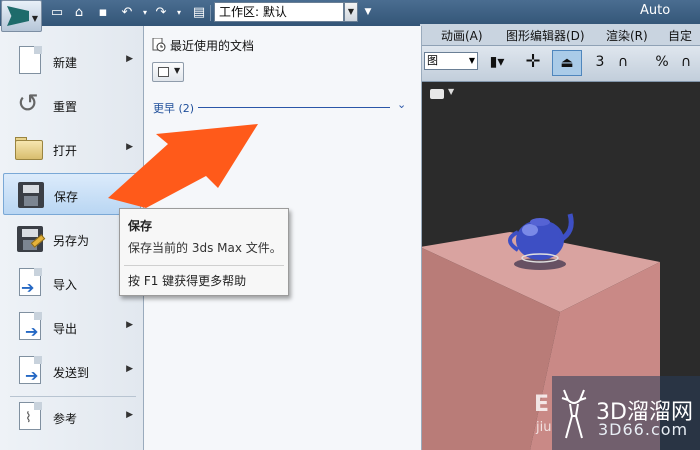 The image size is (700, 450). I want to click on tooltip-description: 保存当前的 3ds Max 文件。, so click(205, 248).